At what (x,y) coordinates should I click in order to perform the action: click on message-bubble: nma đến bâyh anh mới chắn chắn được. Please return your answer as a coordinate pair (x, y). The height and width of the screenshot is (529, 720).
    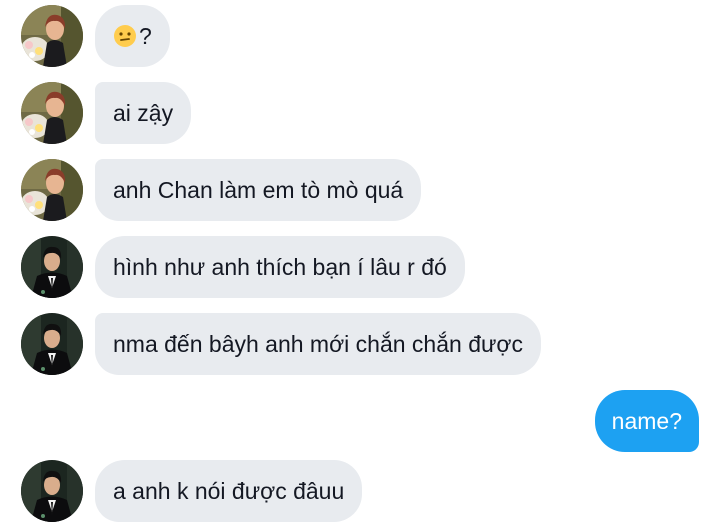
    Looking at the image, I should click on (318, 344).